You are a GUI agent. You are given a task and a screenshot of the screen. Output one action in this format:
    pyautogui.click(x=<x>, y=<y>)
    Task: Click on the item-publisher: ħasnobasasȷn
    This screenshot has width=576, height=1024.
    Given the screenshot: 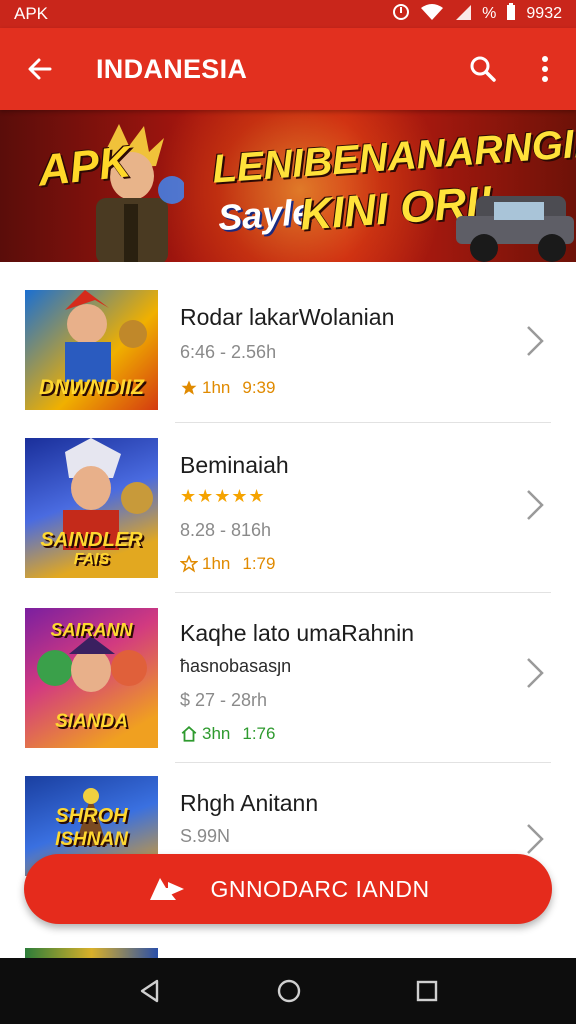 What is the action you would take?
    pyautogui.click(x=236, y=666)
    